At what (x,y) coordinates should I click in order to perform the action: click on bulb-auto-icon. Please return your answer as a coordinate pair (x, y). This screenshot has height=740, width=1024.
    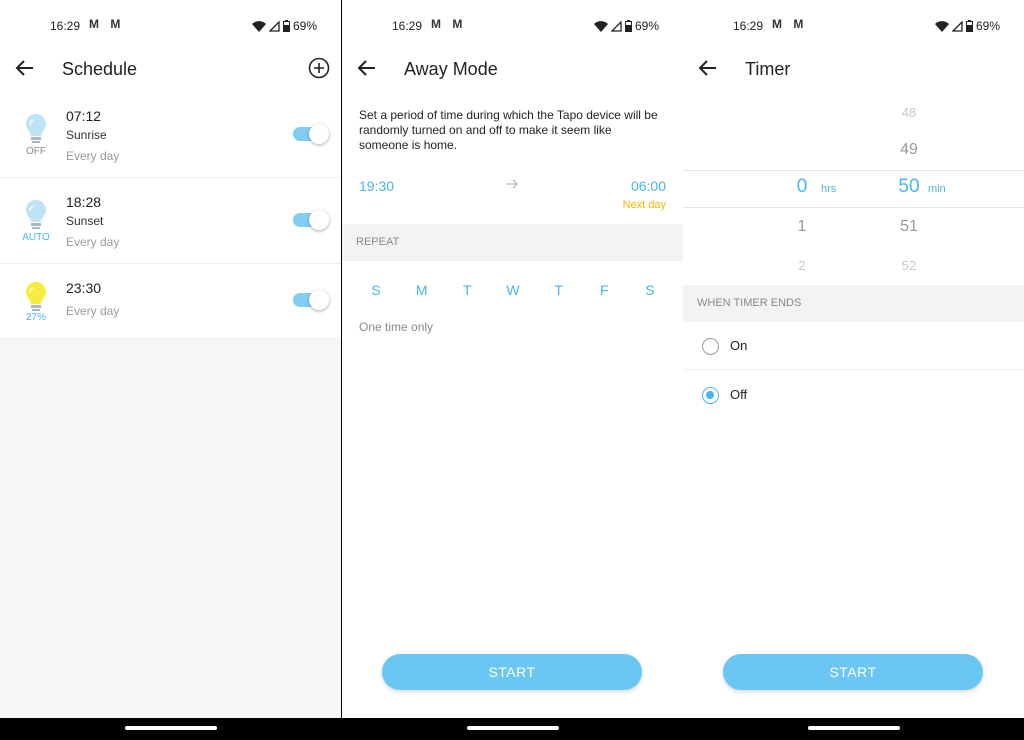
    Looking at the image, I should click on (36, 214).